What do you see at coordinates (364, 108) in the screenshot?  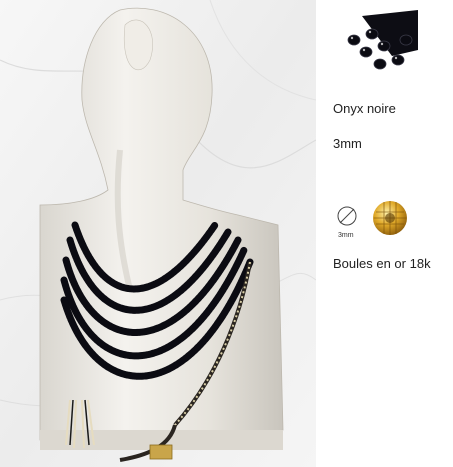 I see `stone-name: Onyx noire` at bounding box center [364, 108].